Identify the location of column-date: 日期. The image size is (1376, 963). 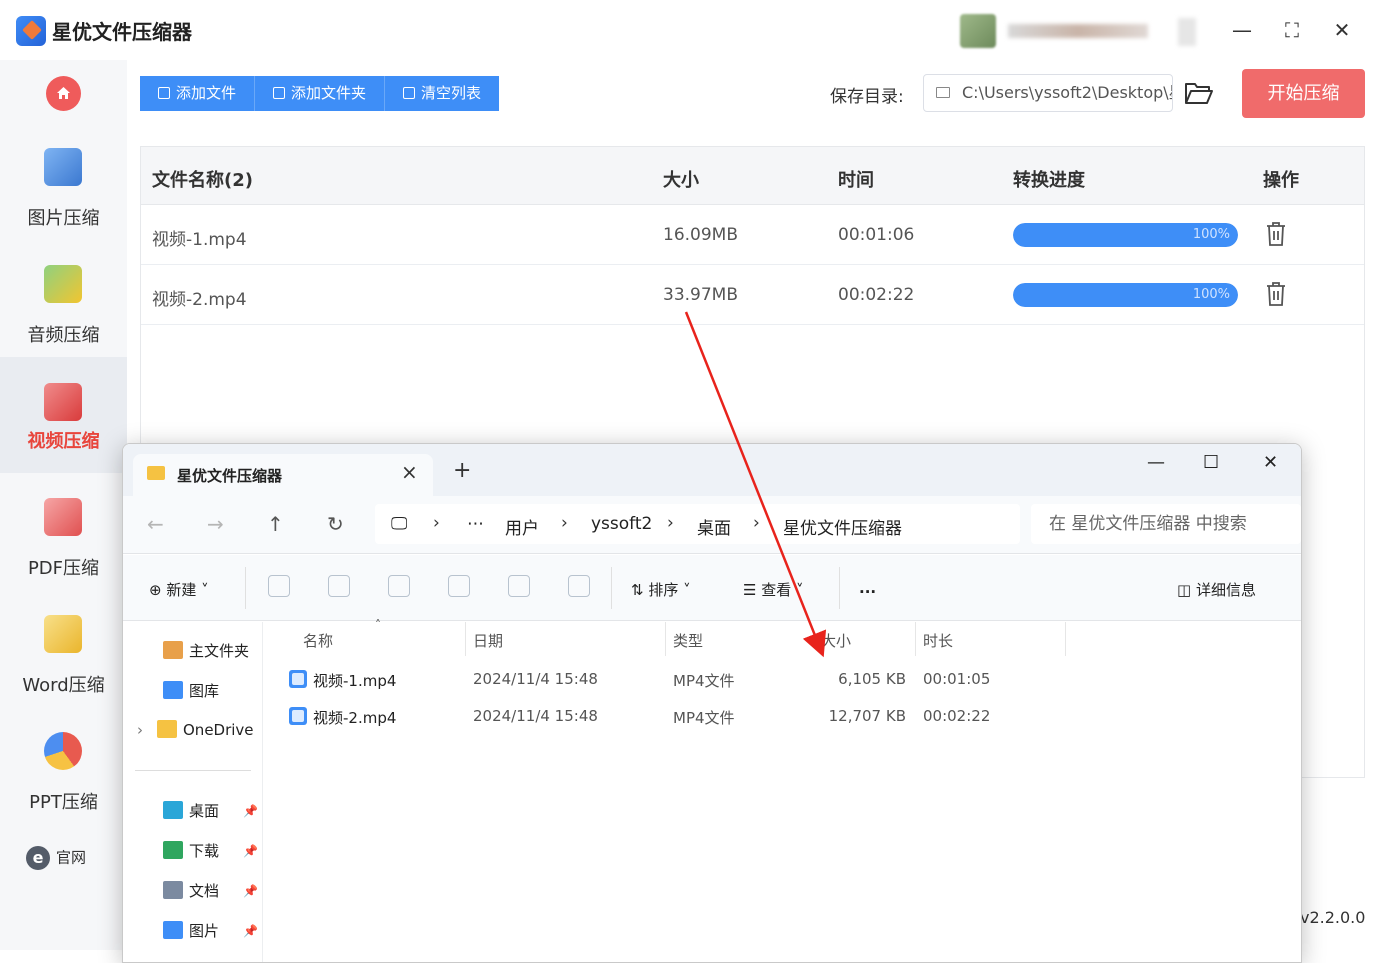
(488, 640).